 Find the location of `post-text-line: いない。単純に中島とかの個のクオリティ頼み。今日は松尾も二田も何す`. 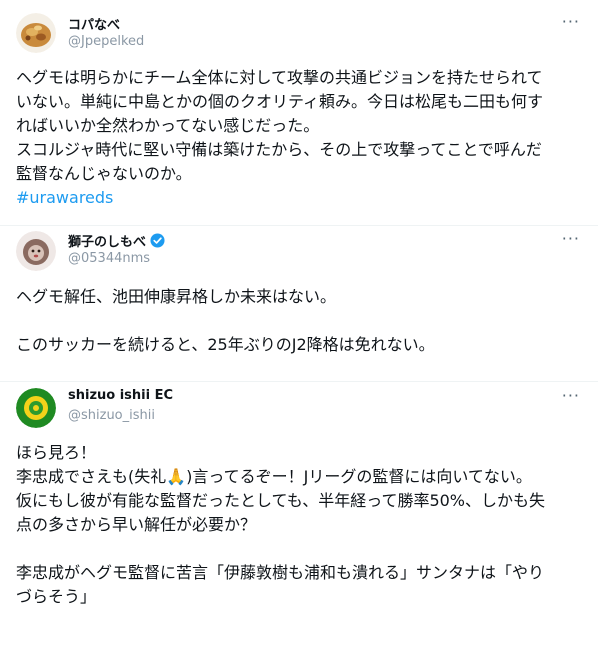

post-text-line: いない。単純に中島とかの個のクオリティ頼み。今日は松尾も二田も何す is located at coordinates (280, 101).